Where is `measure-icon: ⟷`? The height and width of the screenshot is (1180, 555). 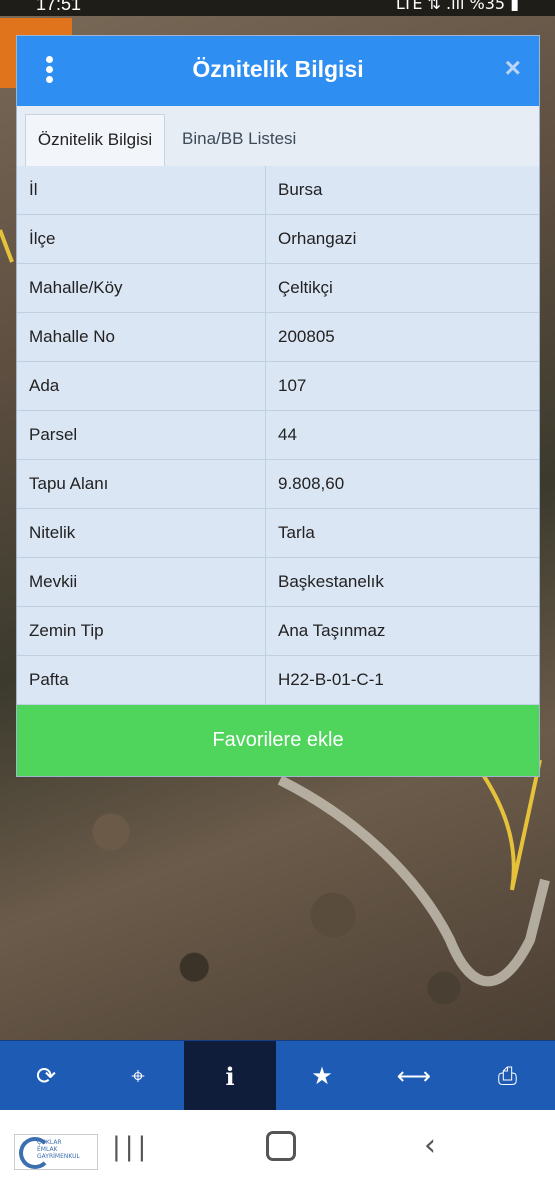 measure-icon: ⟷ is located at coordinates (414, 1076).